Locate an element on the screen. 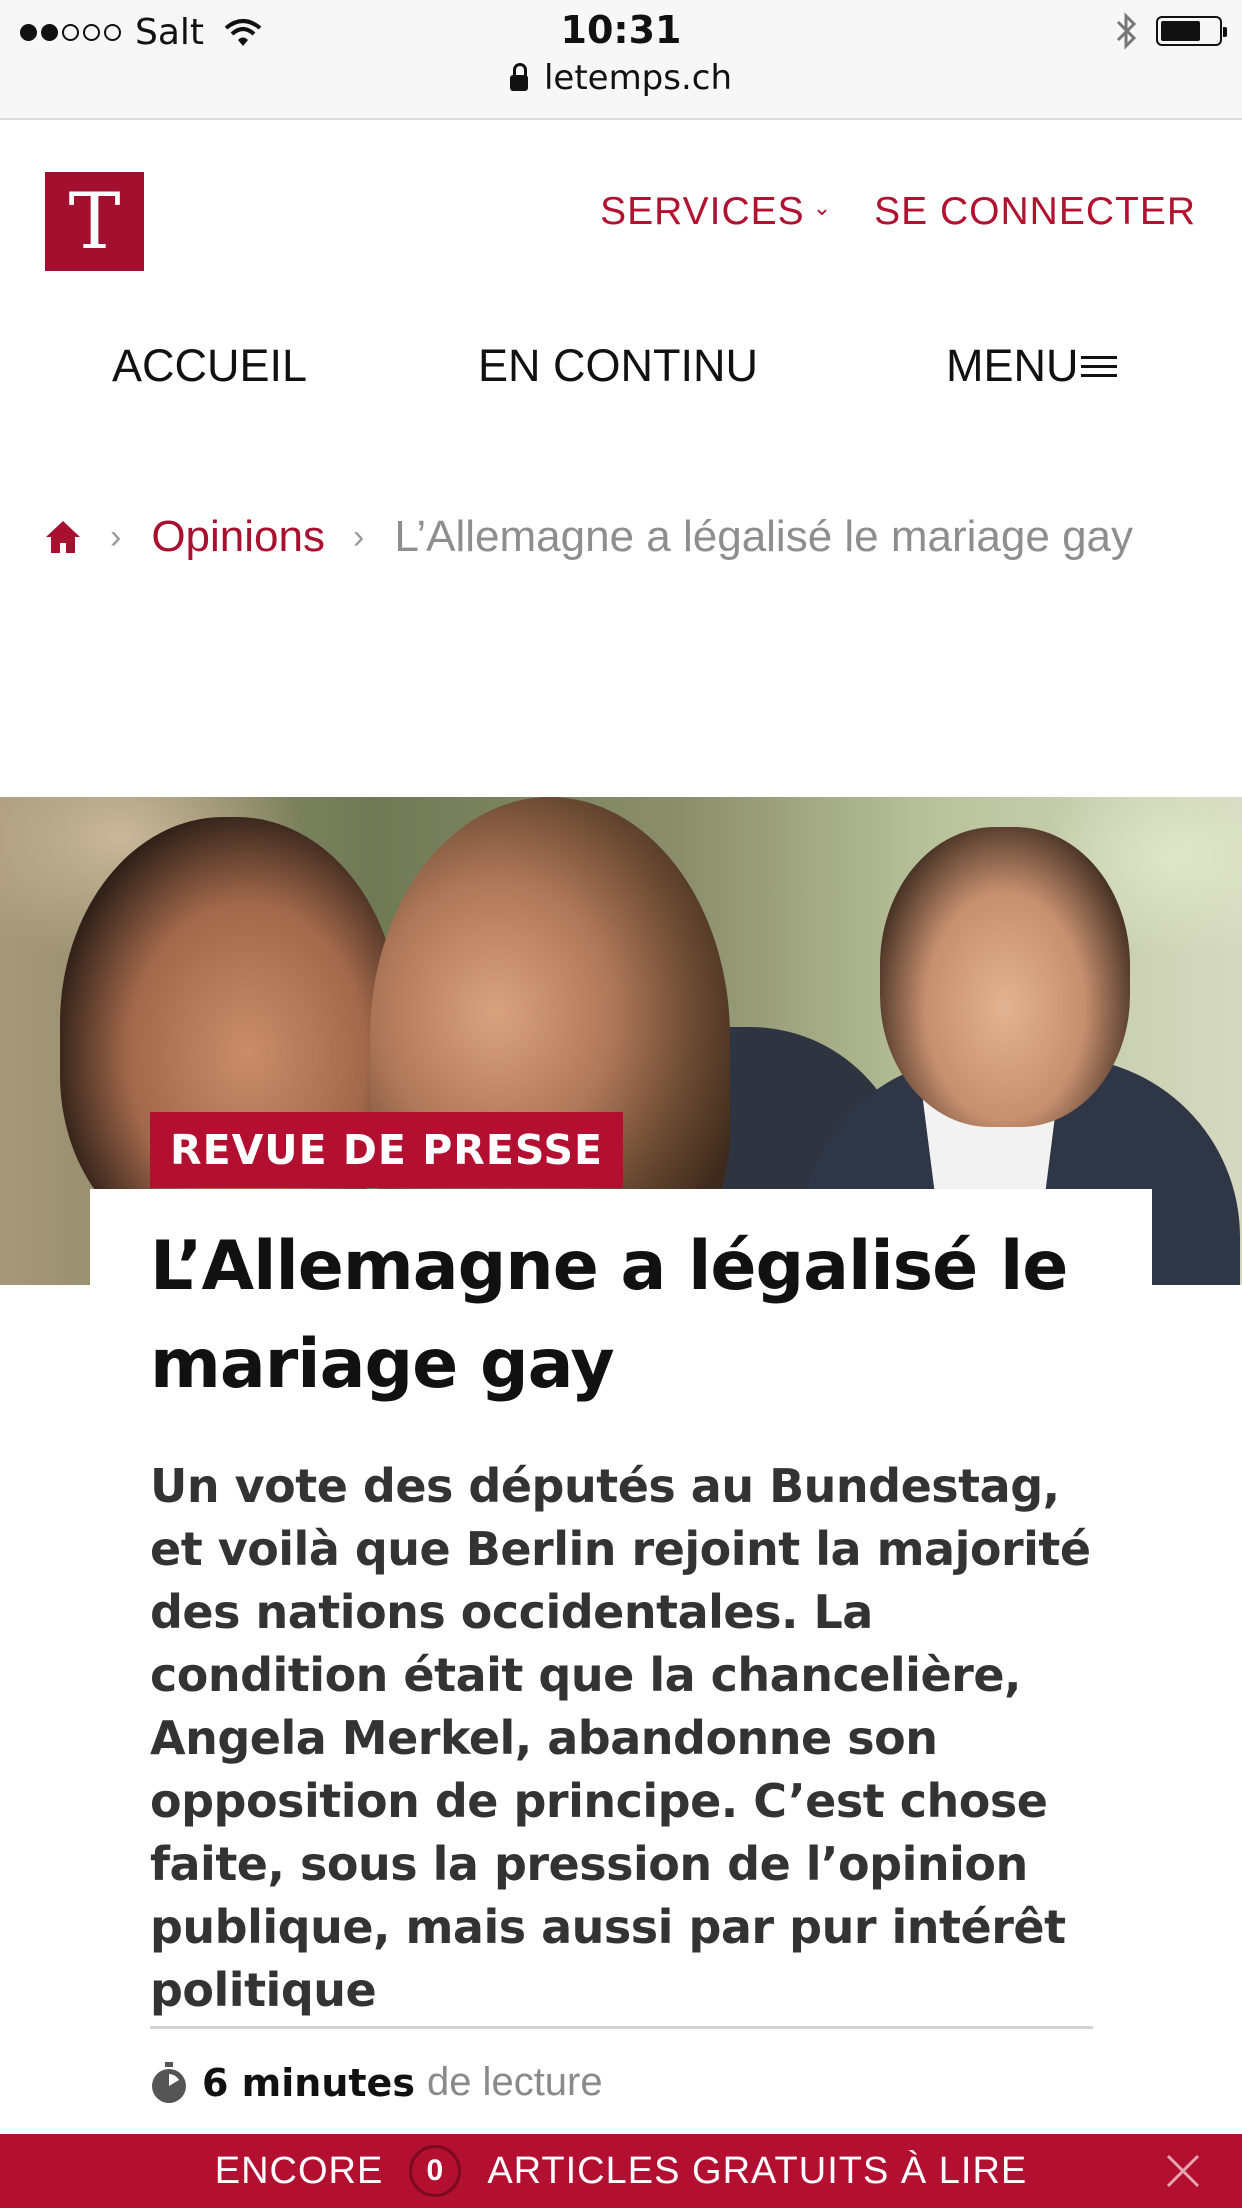 Image resolution: width=1242 pixels, height=2208 pixels. top-links: SERVICES ⌄ SE CONNECTER is located at coordinates (898, 212).